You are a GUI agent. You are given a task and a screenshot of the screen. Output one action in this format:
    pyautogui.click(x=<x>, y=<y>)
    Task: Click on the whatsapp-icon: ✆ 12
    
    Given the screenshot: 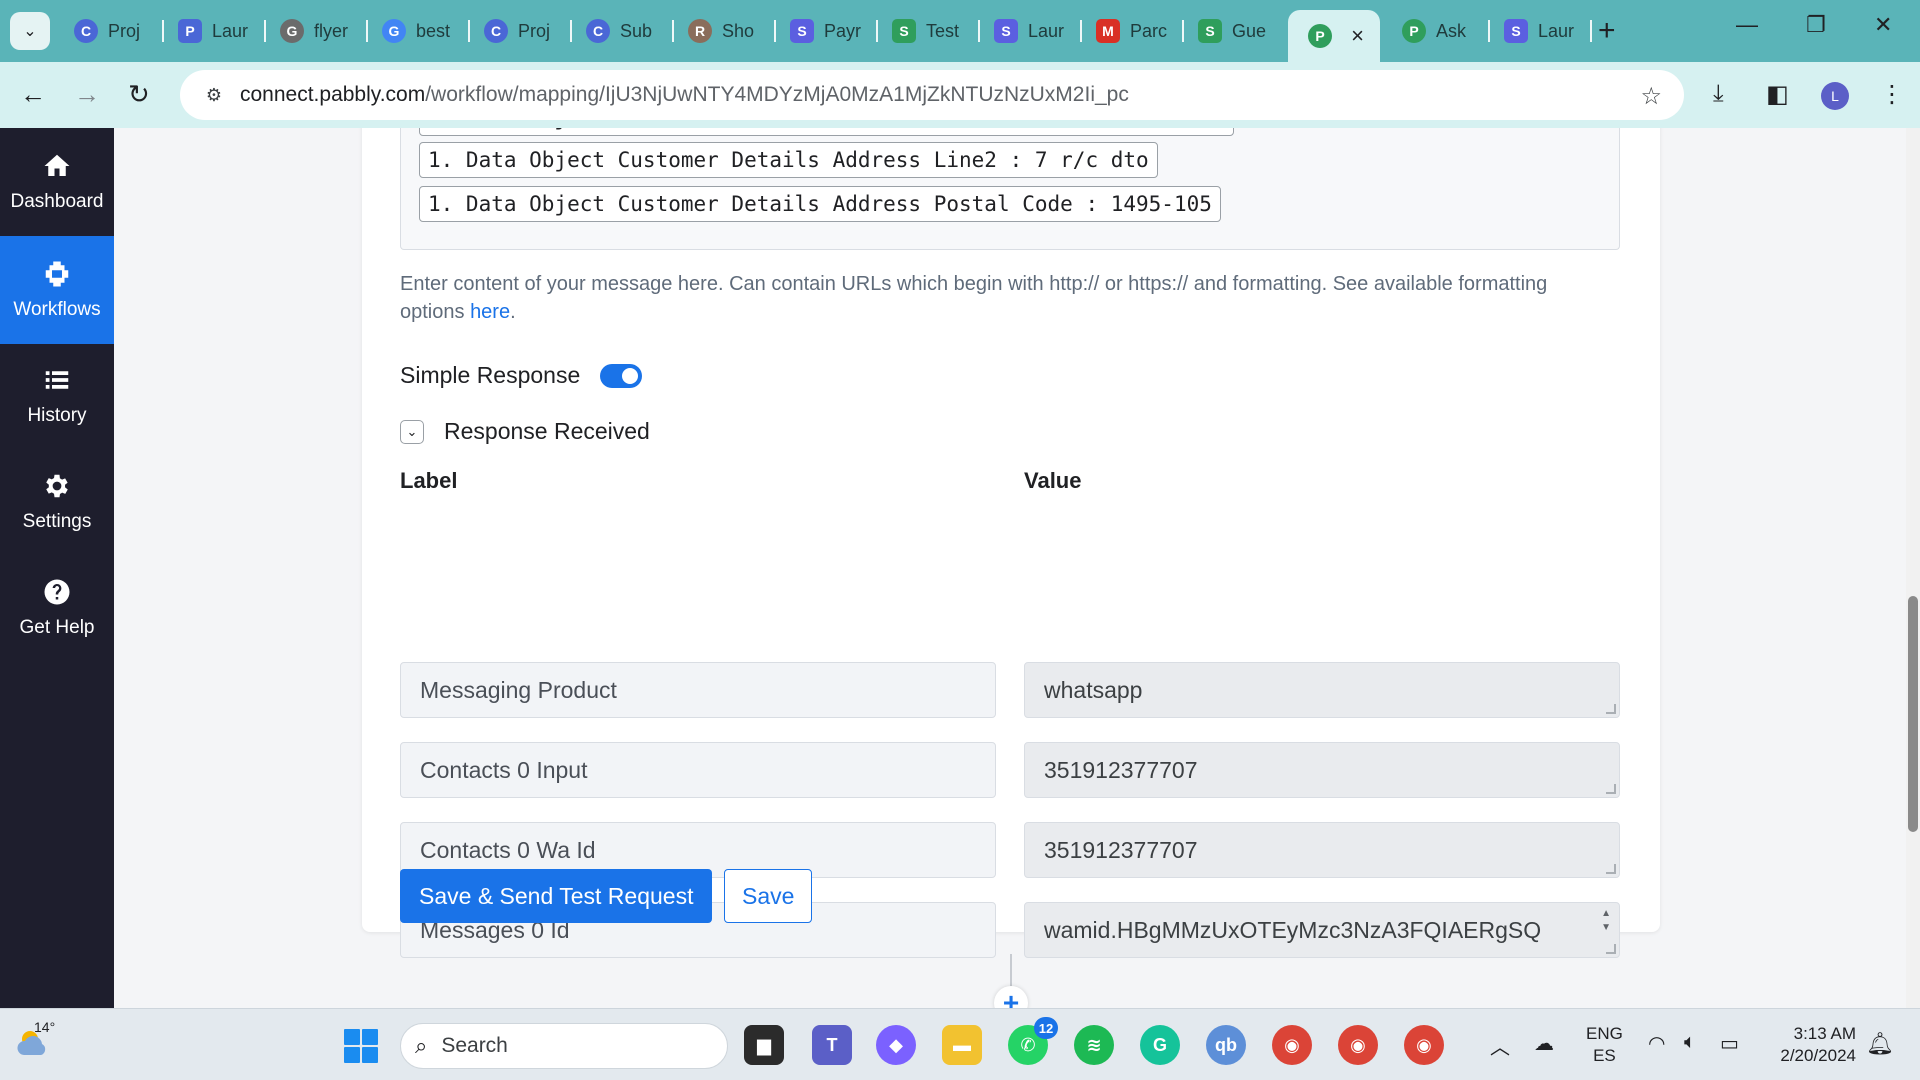 What is the action you would take?
    pyautogui.click(x=1033, y=1041)
    